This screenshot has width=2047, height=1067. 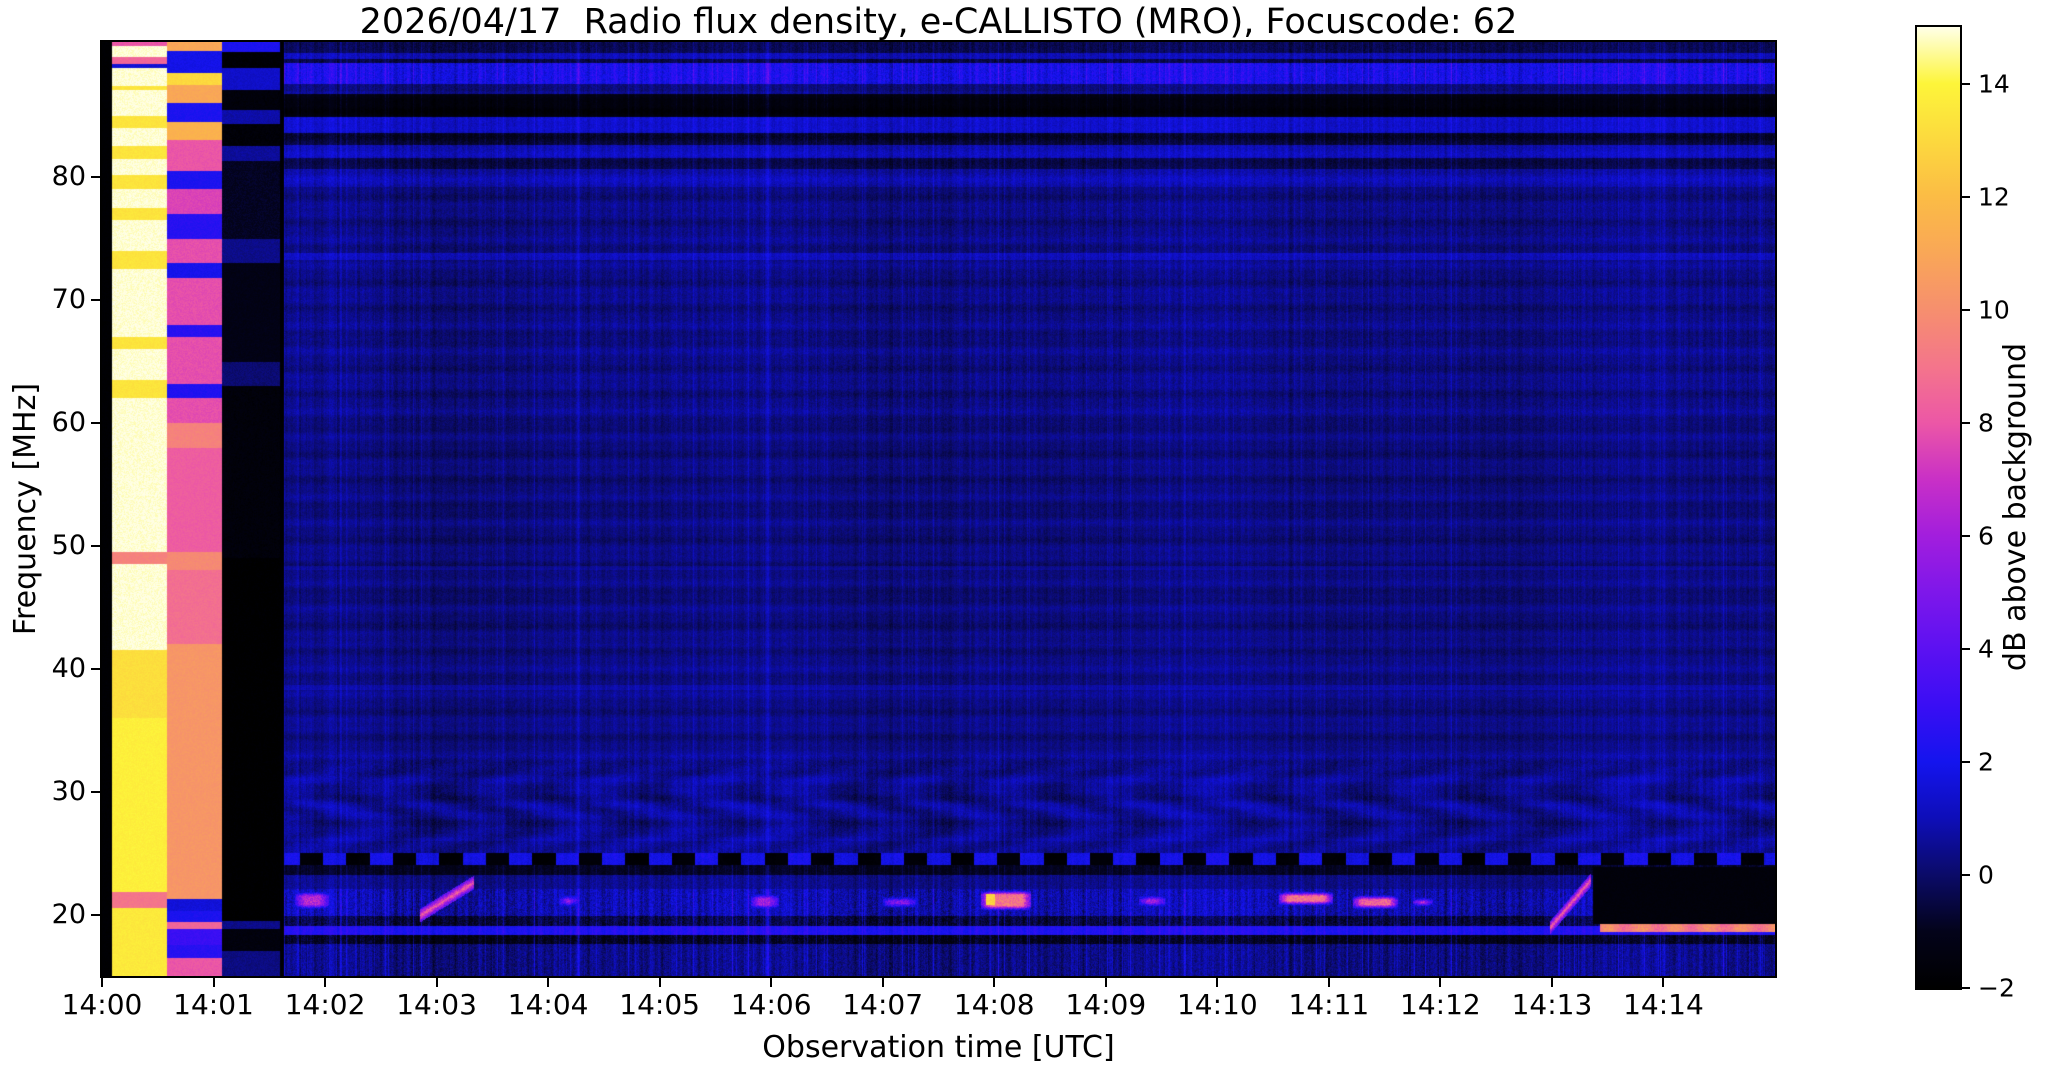 I want to click on x-tick-label: 14:00, so click(x=102, y=1004).